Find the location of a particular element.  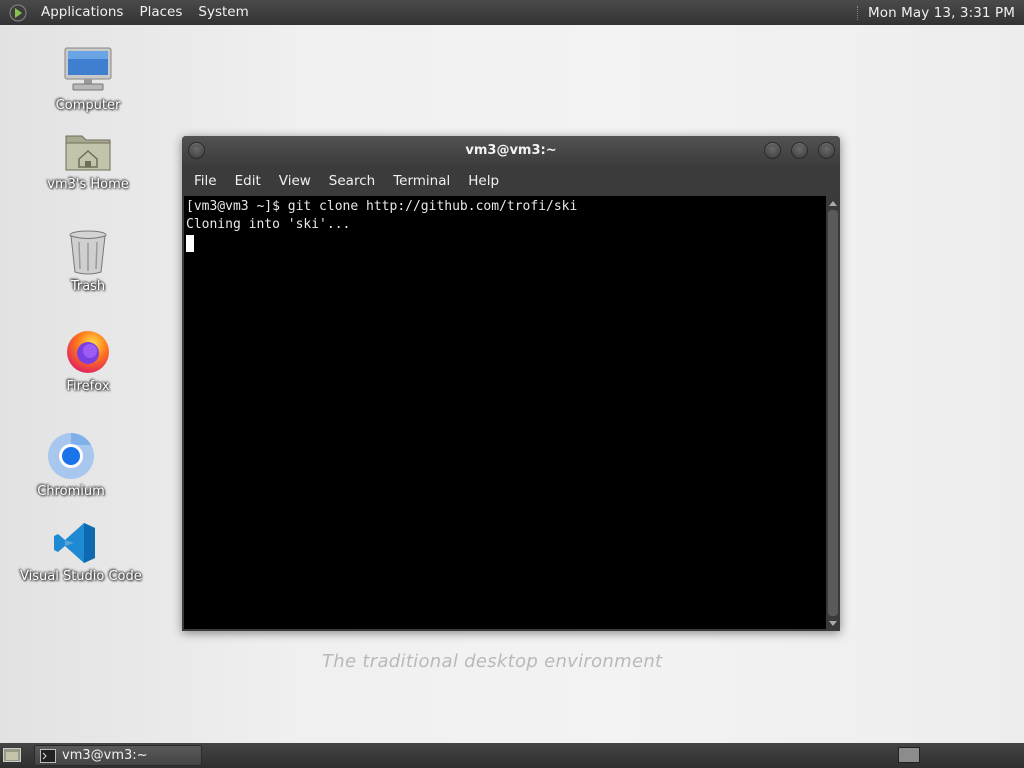

terminal-menubar: File Edit View Search Terminal Help is located at coordinates (511, 181).